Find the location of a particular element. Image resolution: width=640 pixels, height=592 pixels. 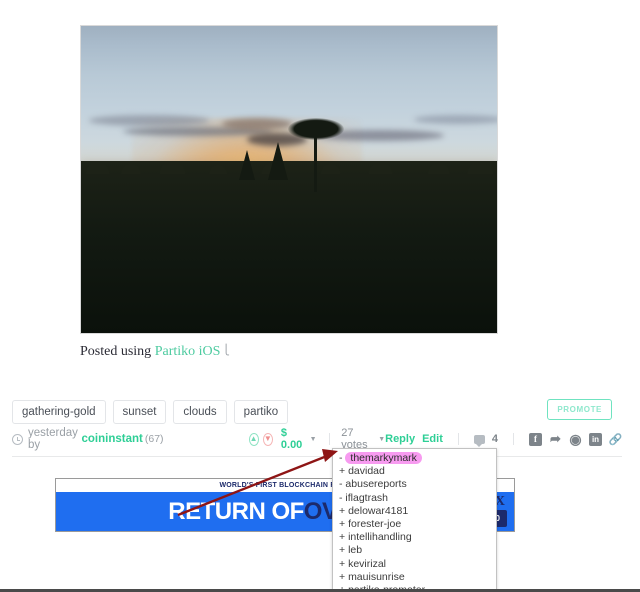

voter-item: + leb is located at coordinates (417, 550).